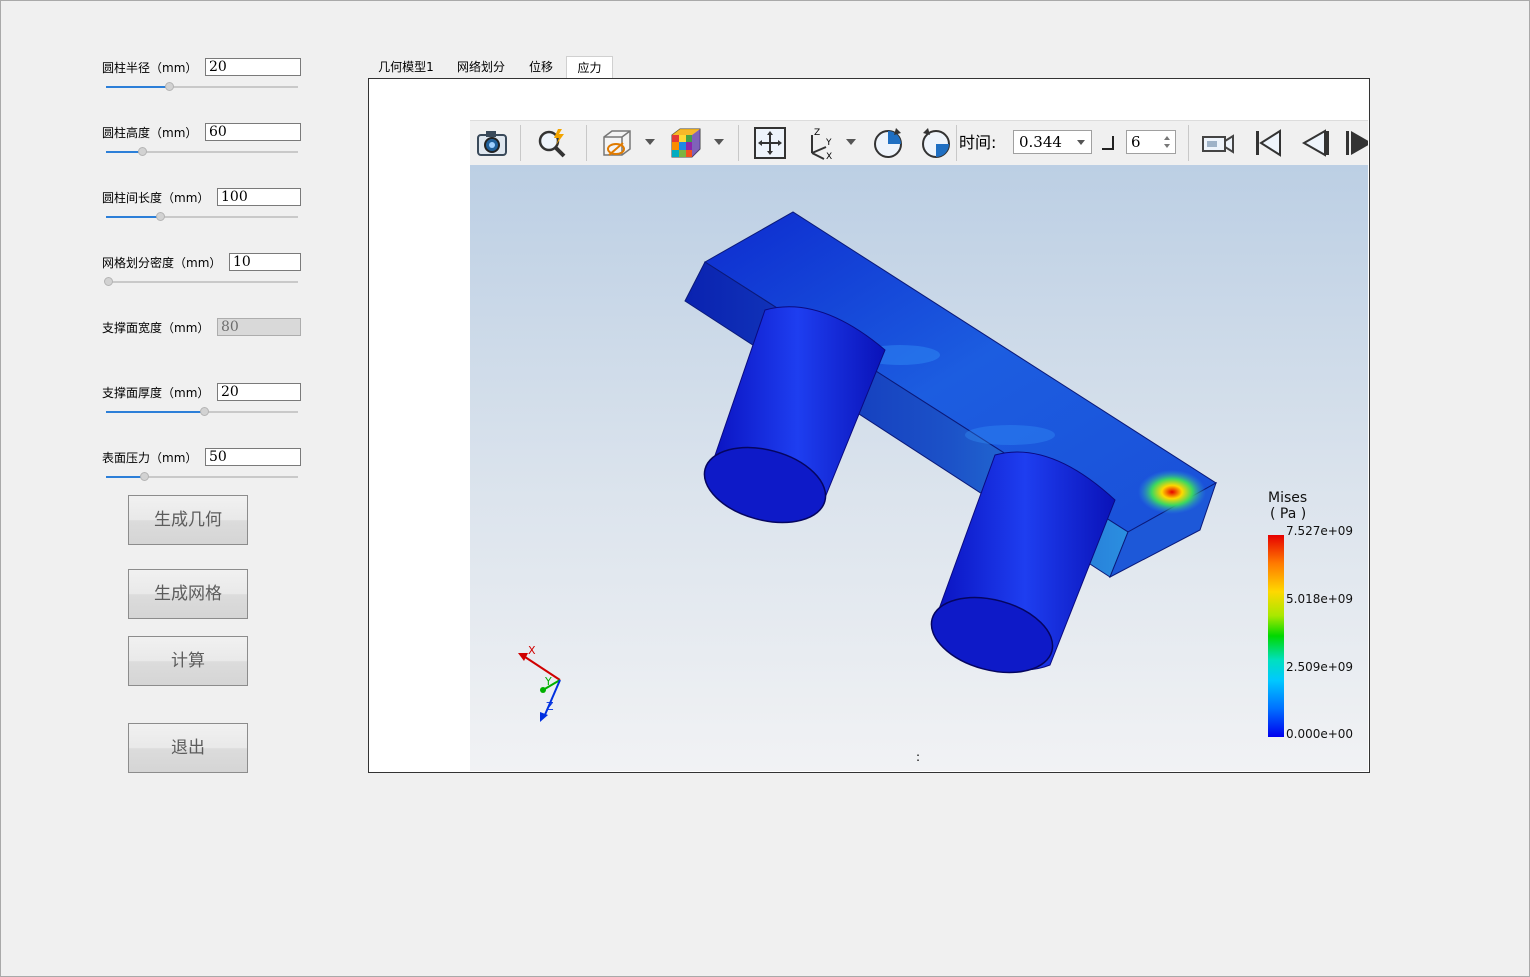  What do you see at coordinates (1356, 143) in the screenshot?
I see `next-frame-icon` at bounding box center [1356, 143].